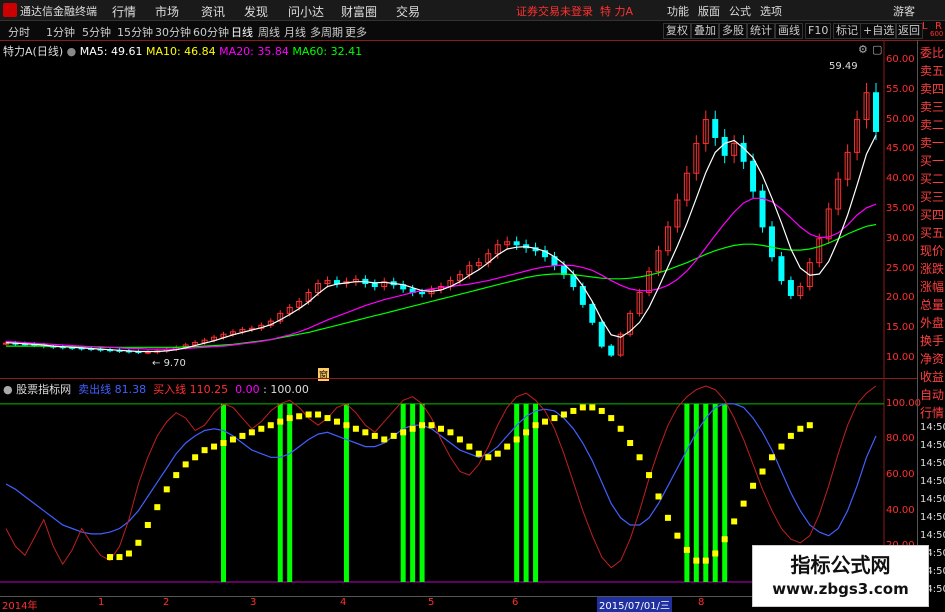 This screenshot has height=612, width=945. Describe the element at coordinates (290, 492) in the screenshot. I see `signal-bar` at that location.